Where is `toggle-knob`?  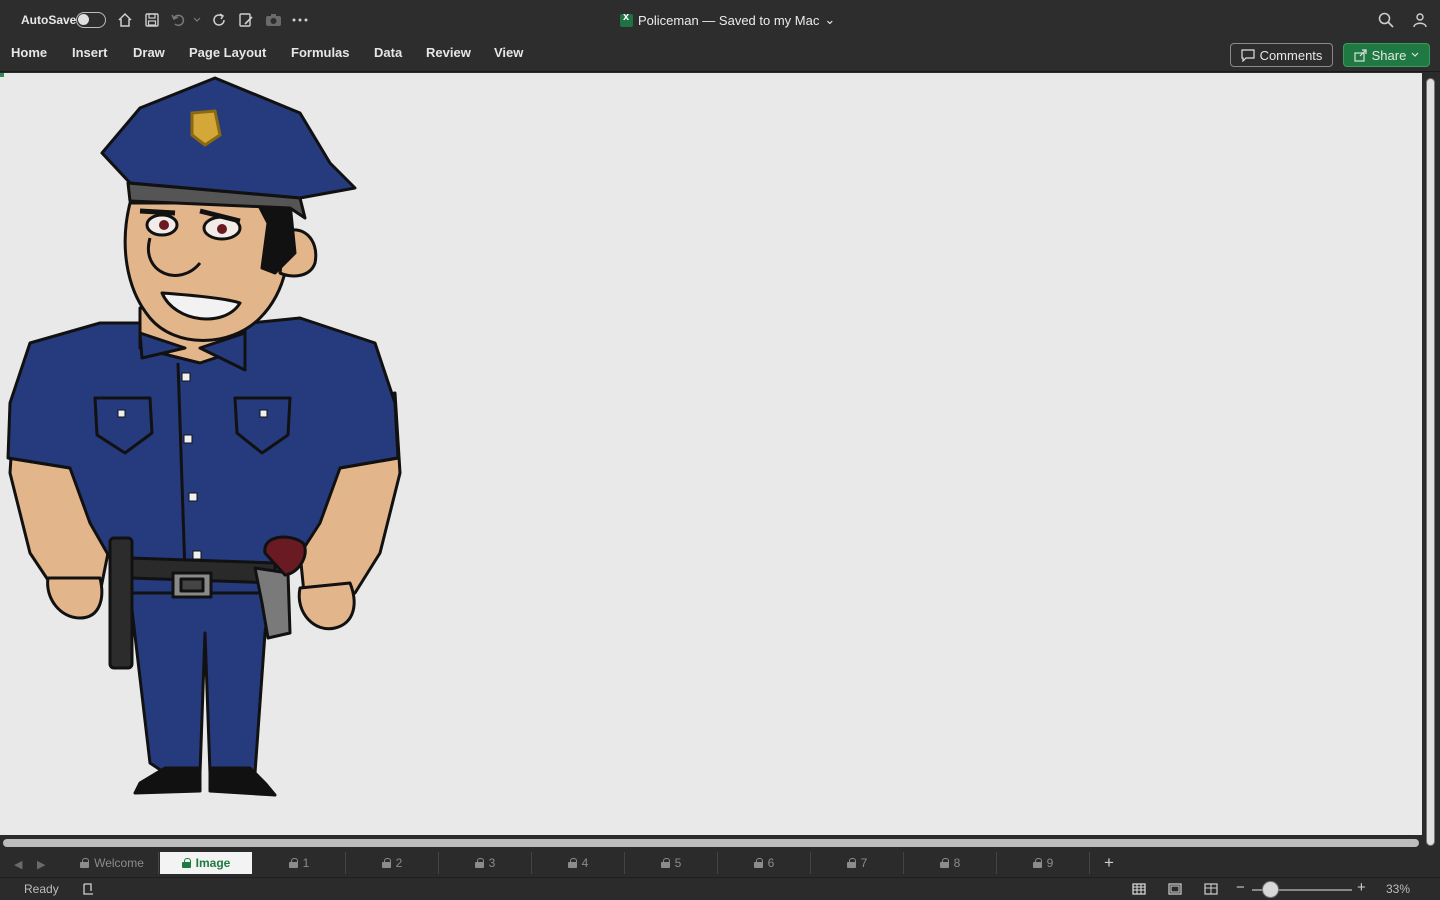
toggle-knob is located at coordinates (83, 19).